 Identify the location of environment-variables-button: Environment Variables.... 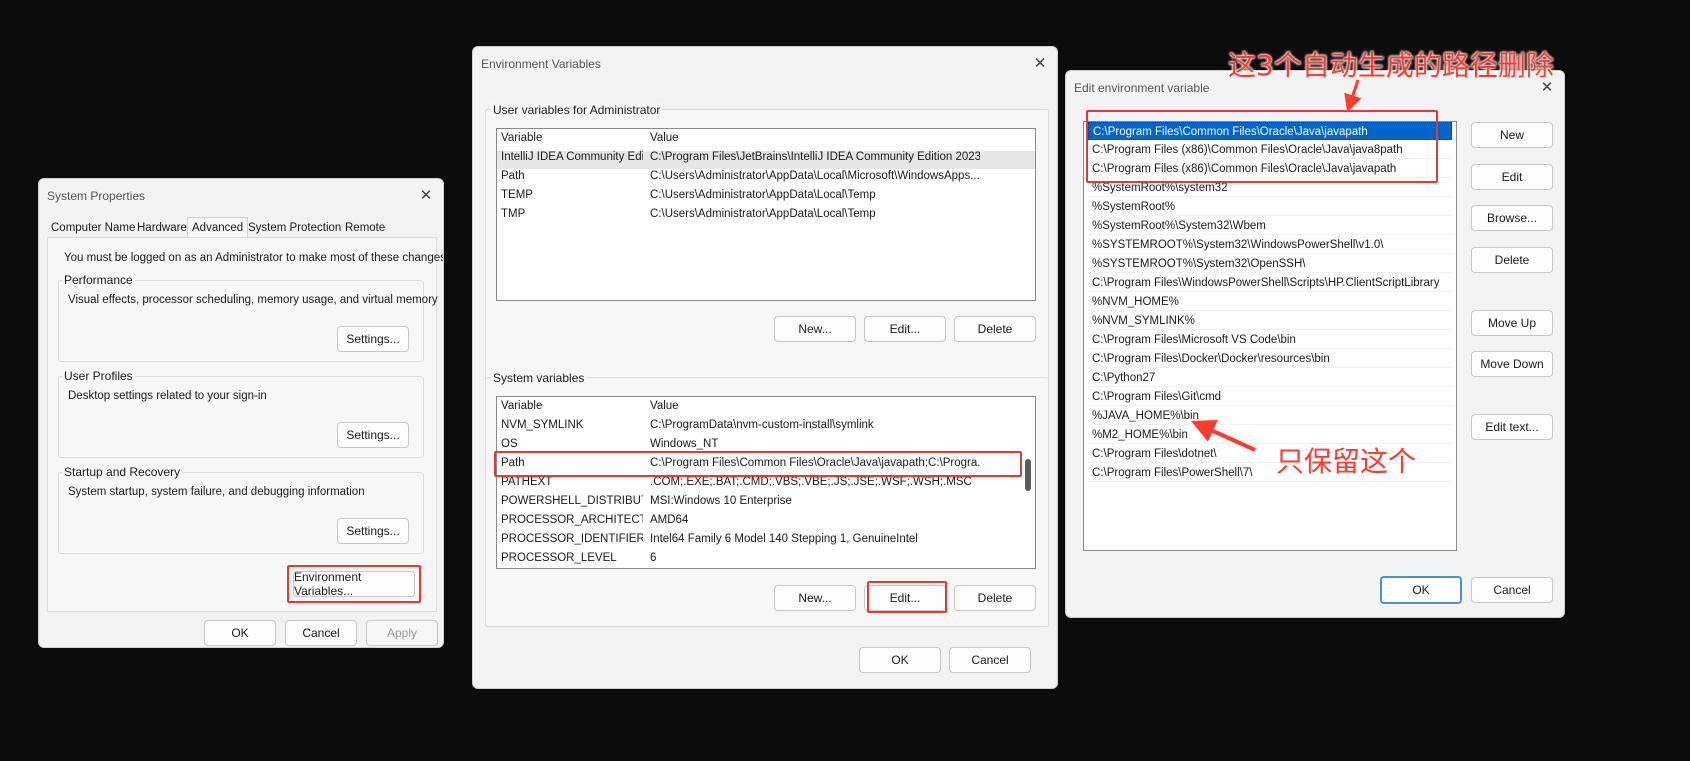
(354, 584).